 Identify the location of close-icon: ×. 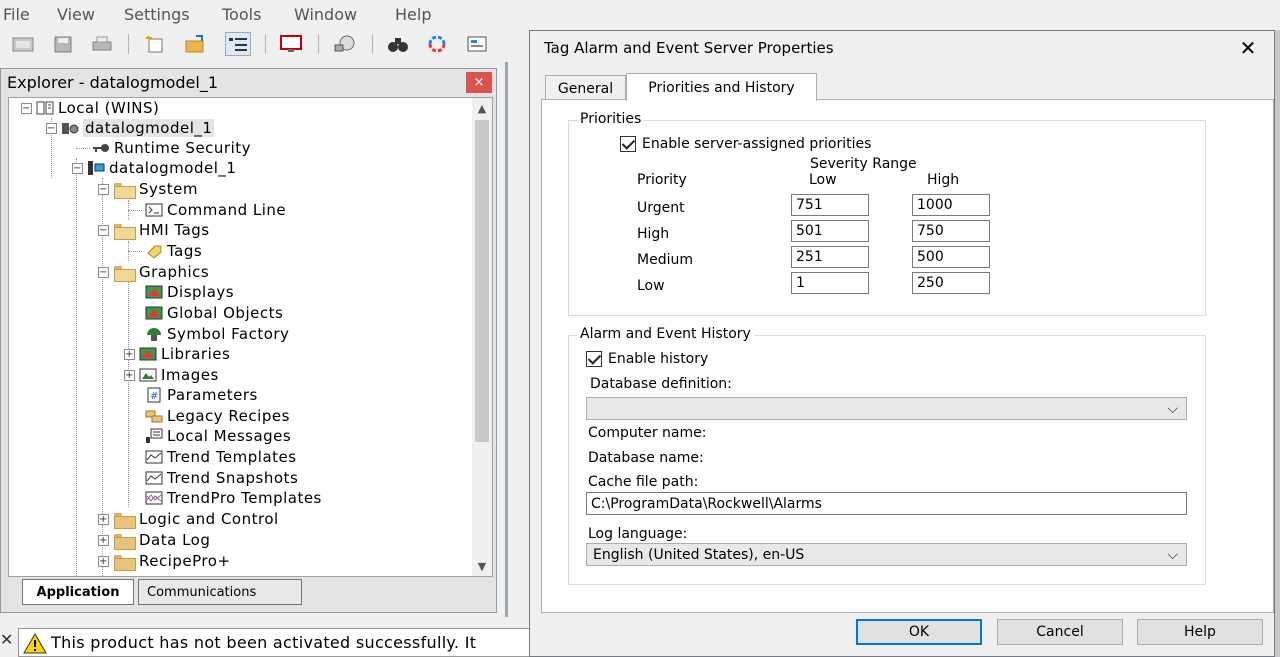
(479, 82).